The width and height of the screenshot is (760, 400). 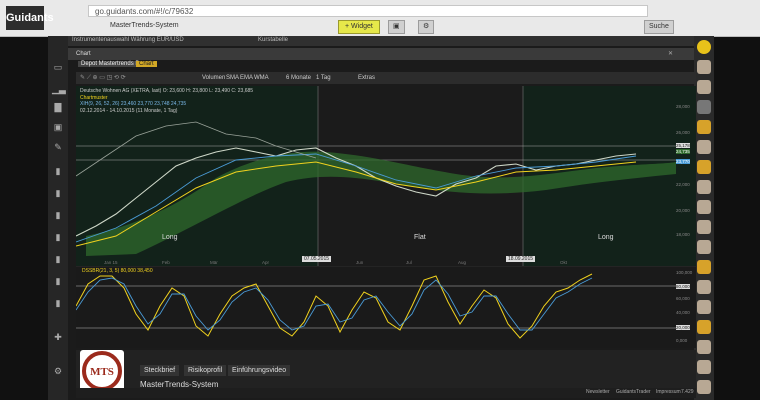 What do you see at coordinates (261, 78) in the screenshot?
I see `wma-button: WMA` at bounding box center [261, 78].